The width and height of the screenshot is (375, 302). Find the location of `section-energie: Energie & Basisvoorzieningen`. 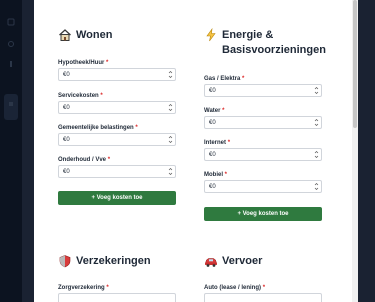

section-energie: Energie & Basisvoorzieningen is located at coordinates (274, 43).